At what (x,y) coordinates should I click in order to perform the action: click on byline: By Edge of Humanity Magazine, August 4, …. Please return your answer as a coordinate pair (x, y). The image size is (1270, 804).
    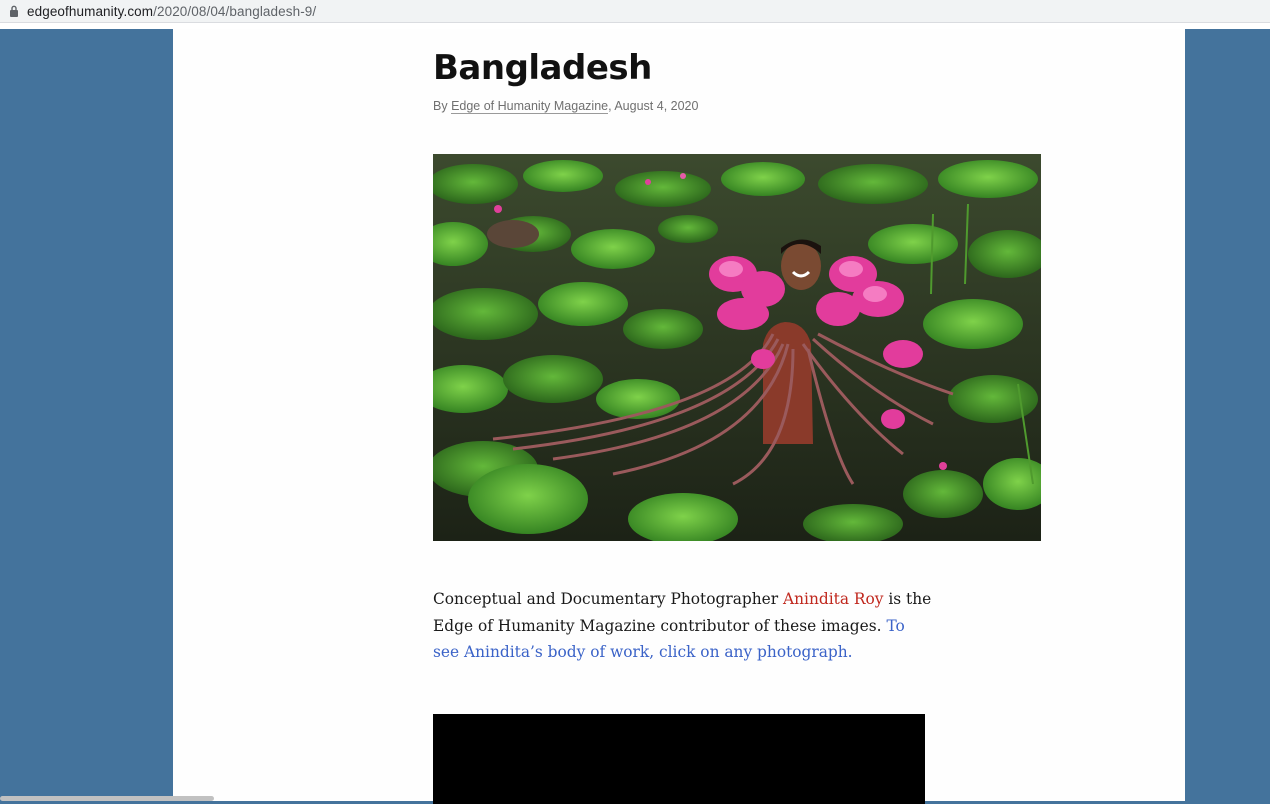
    Looking at the image, I should click on (566, 106).